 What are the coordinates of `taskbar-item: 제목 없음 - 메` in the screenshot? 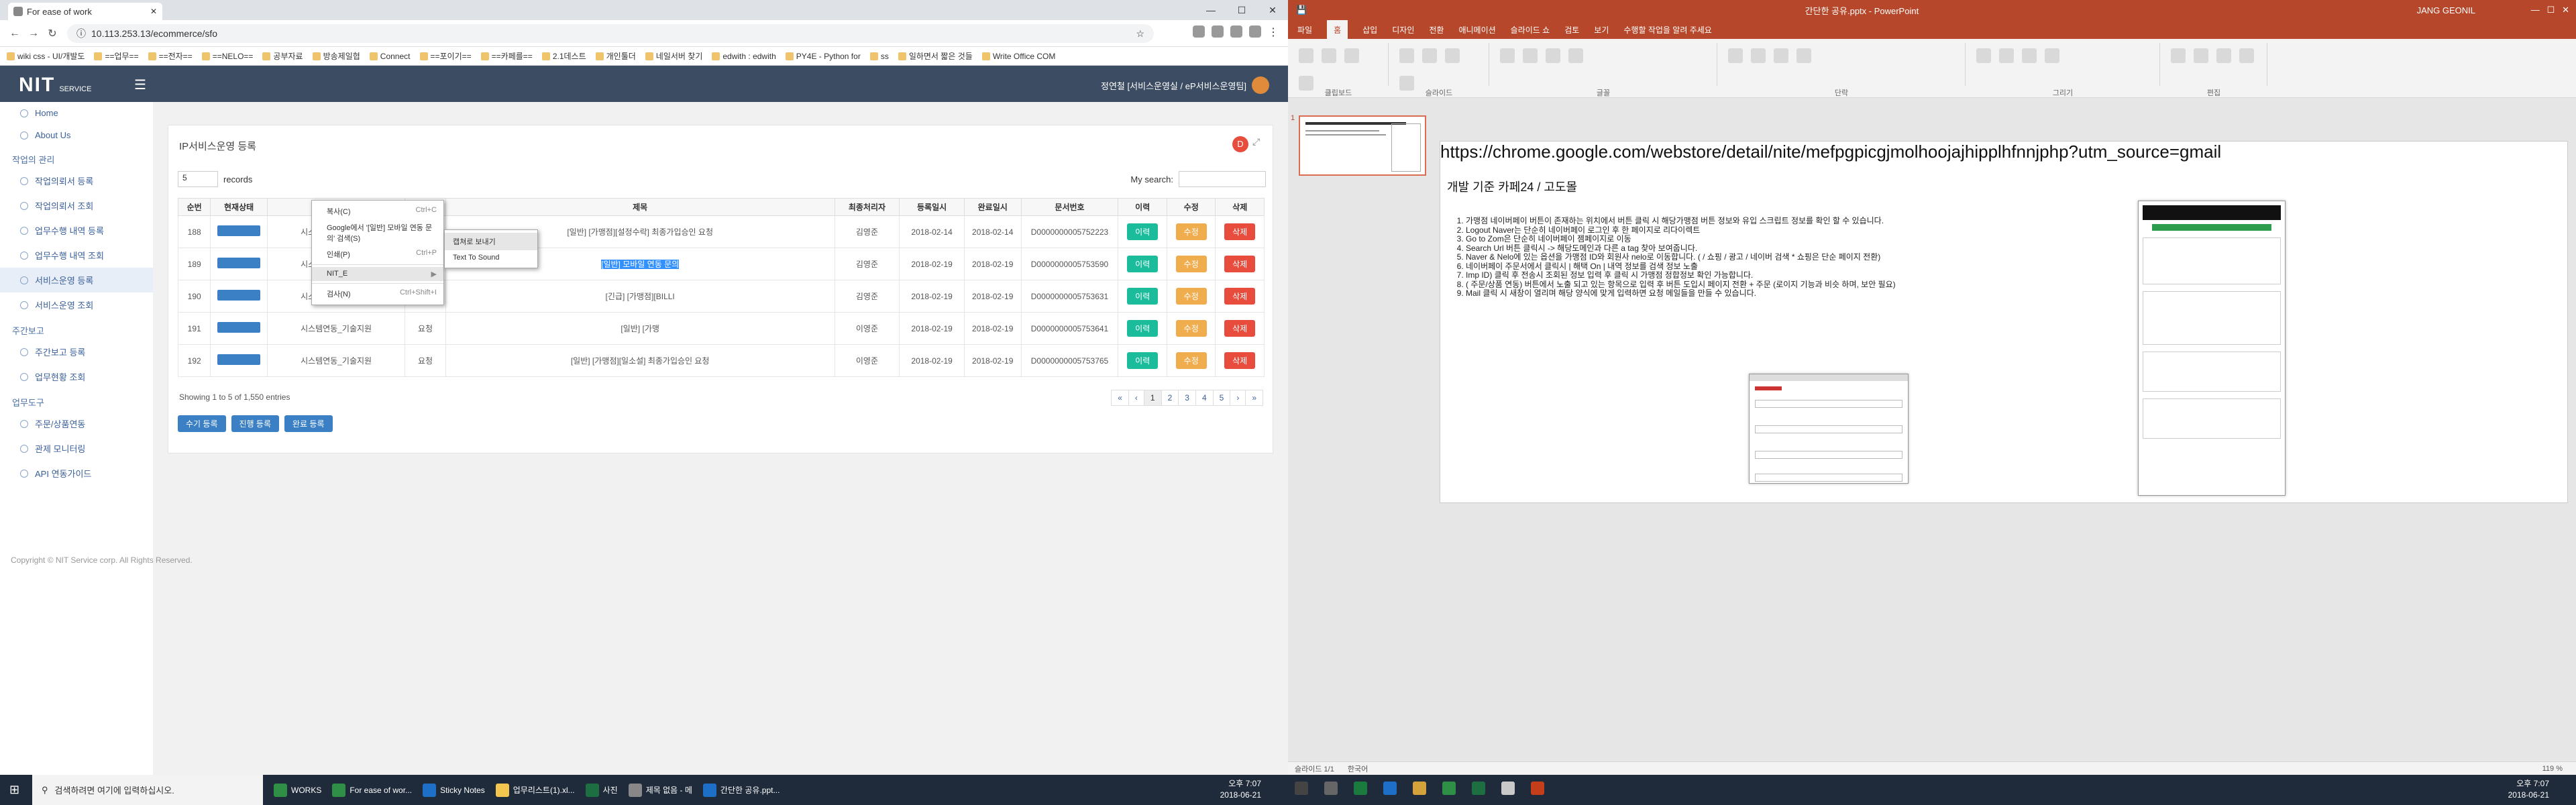 It's located at (660, 790).